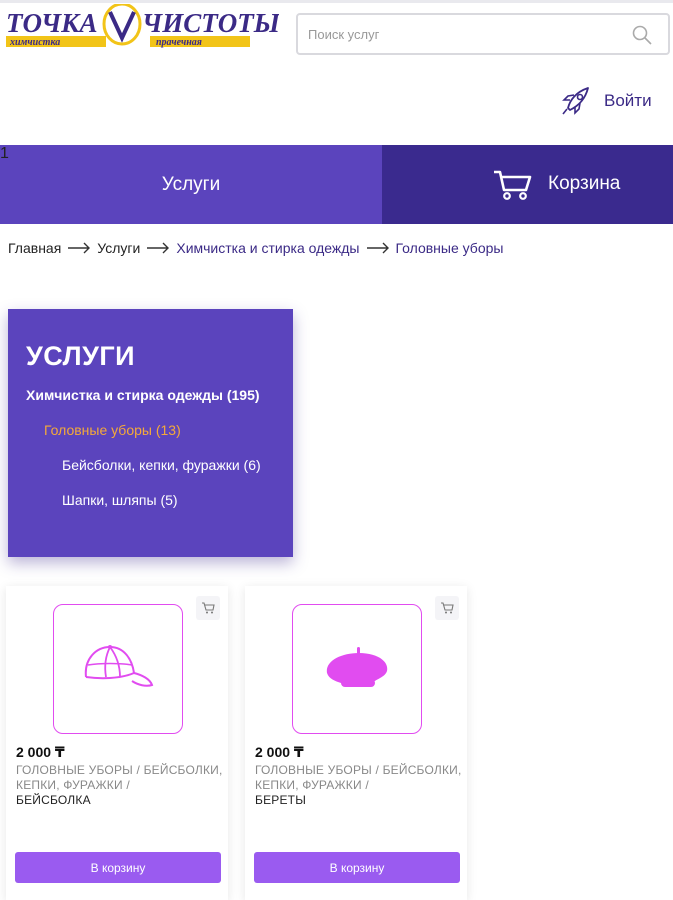  Describe the element at coordinates (53, 800) in the screenshot. I see `product-name: БЕЙСБОЛКА` at that location.